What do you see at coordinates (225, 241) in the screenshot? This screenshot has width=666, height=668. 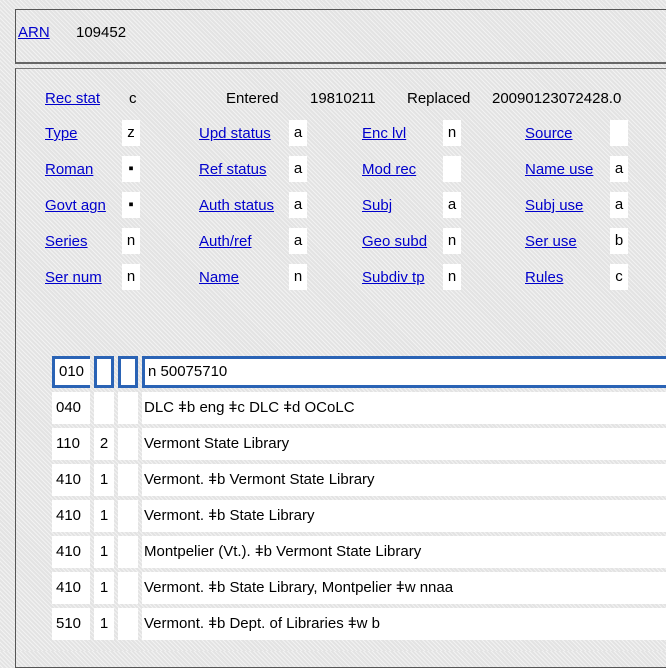 I see `auth-ref-link: Auth/ref` at bounding box center [225, 241].